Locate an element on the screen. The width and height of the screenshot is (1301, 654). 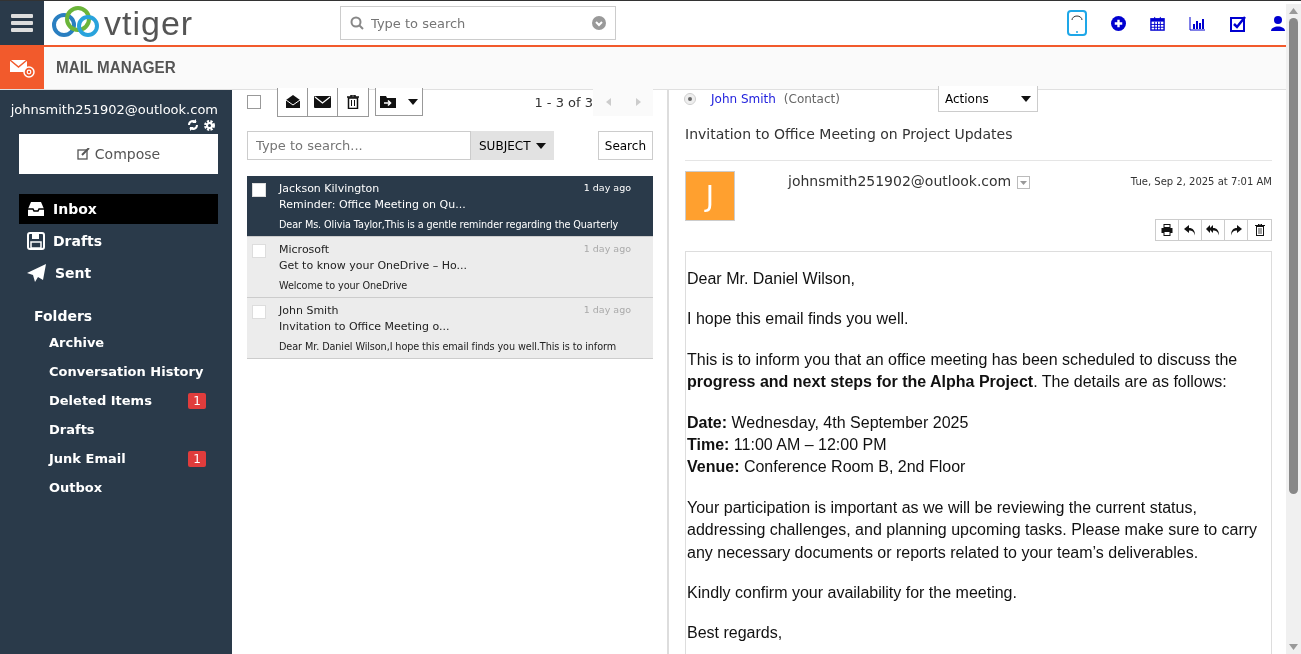
folder-item: Outbox is located at coordinates (118, 487).